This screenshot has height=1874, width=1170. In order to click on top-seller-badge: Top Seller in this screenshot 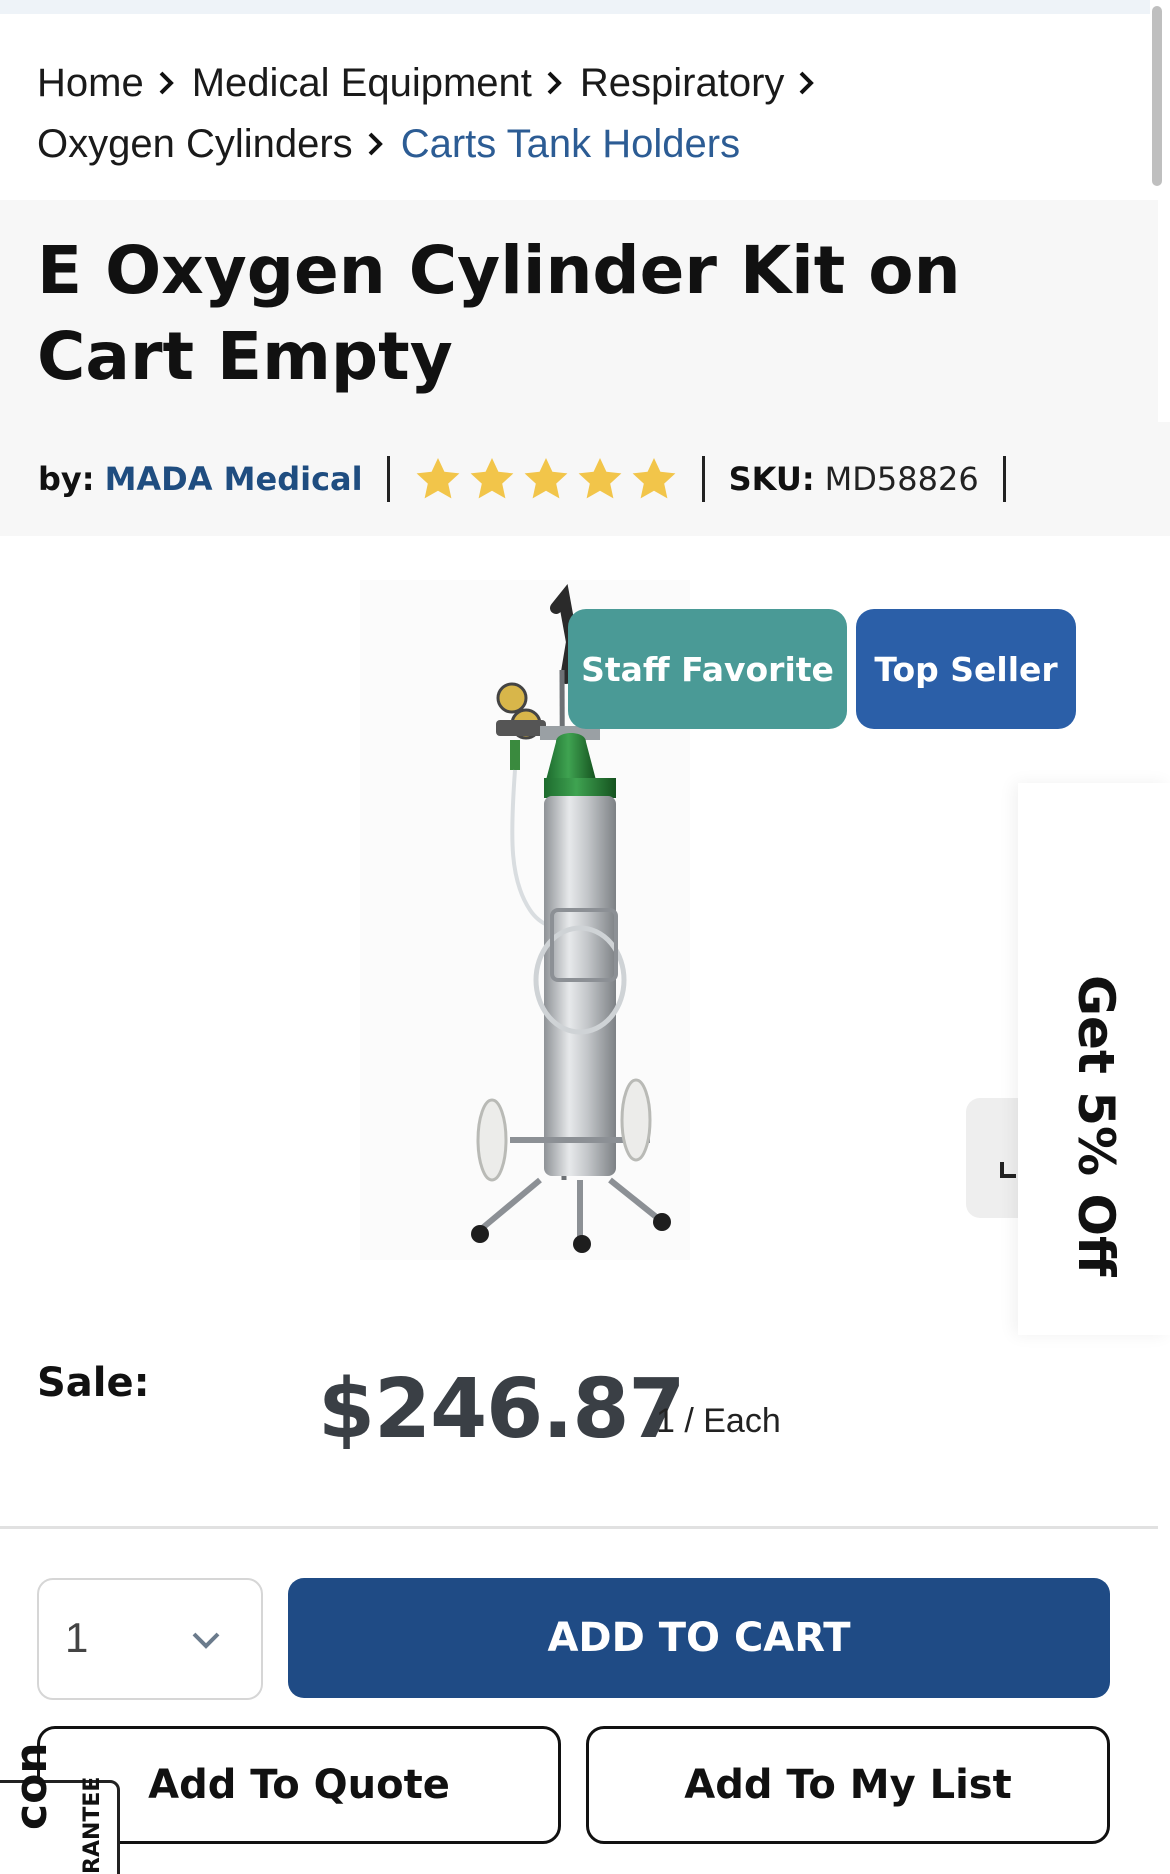, I will do `click(966, 669)`.